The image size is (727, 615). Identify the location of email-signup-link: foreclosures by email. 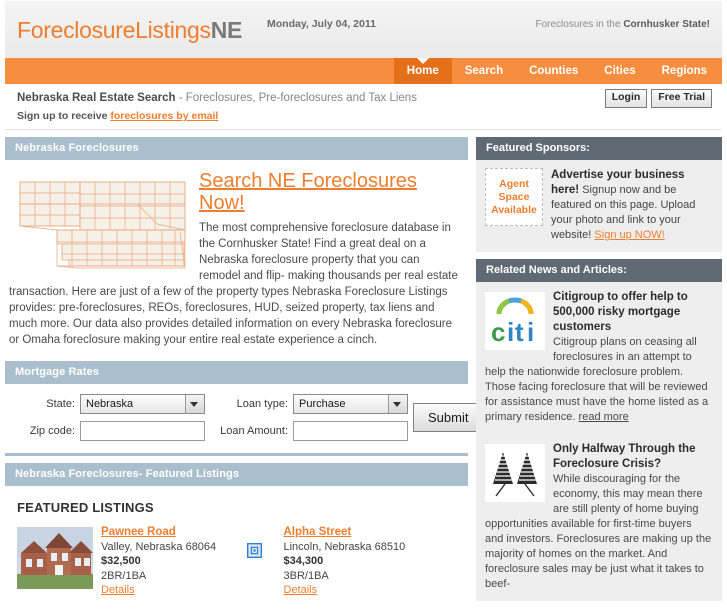
(164, 116).